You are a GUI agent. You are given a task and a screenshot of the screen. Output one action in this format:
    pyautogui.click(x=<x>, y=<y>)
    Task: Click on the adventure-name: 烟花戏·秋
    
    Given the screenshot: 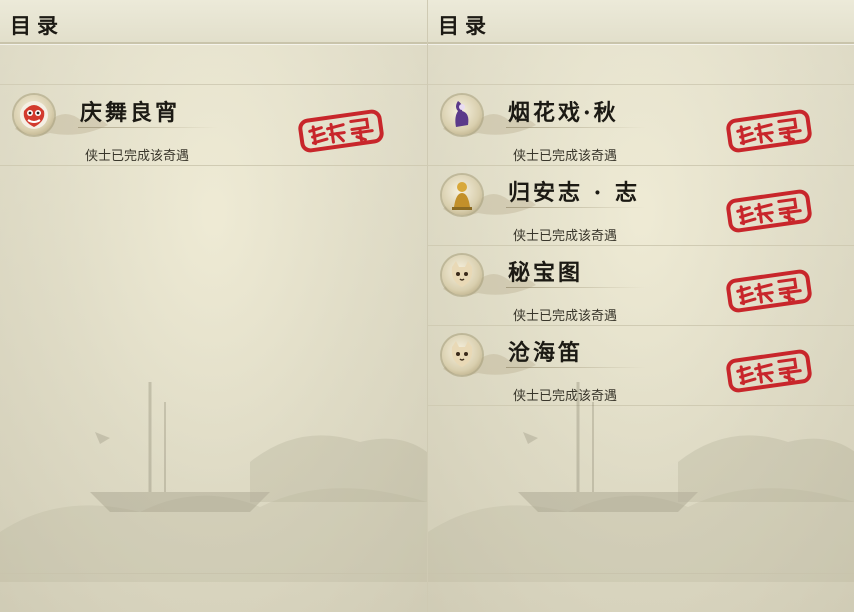 What is the action you would take?
    pyautogui.click(x=563, y=113)
    